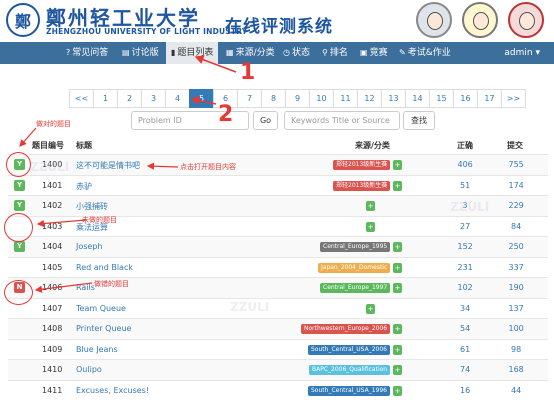 This screenshot has height=410, width=554. What do you see at coordinates (335, 53) in the screenshot?
I see `nav-ranking: ⚲ 排名` at bounding box center [335, 53].